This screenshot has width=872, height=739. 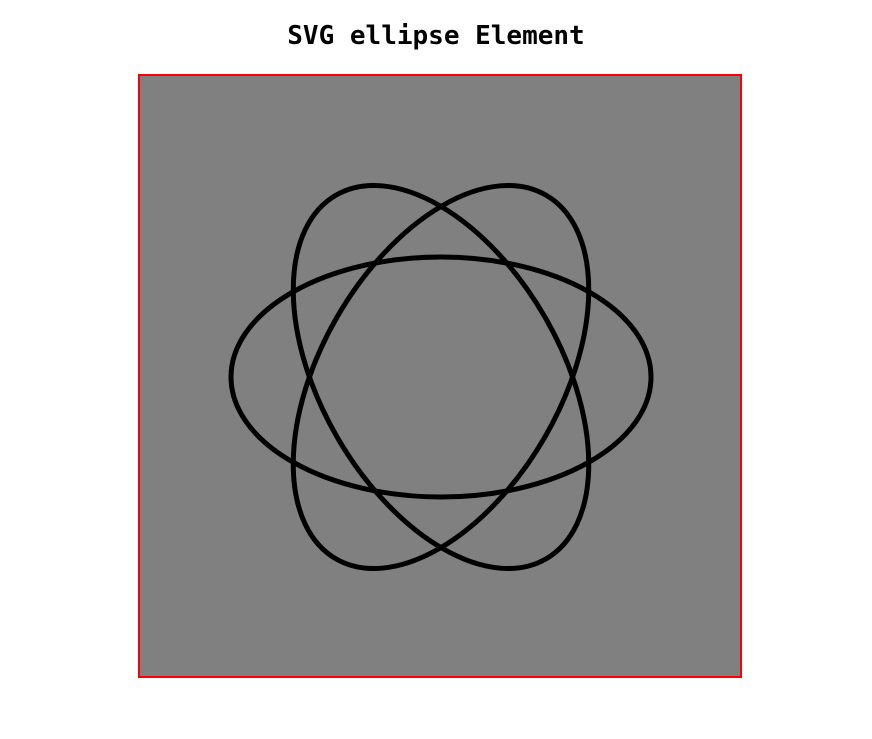 I want to click on page-title: SVG ellipse Element, so click(x=436, y=36).